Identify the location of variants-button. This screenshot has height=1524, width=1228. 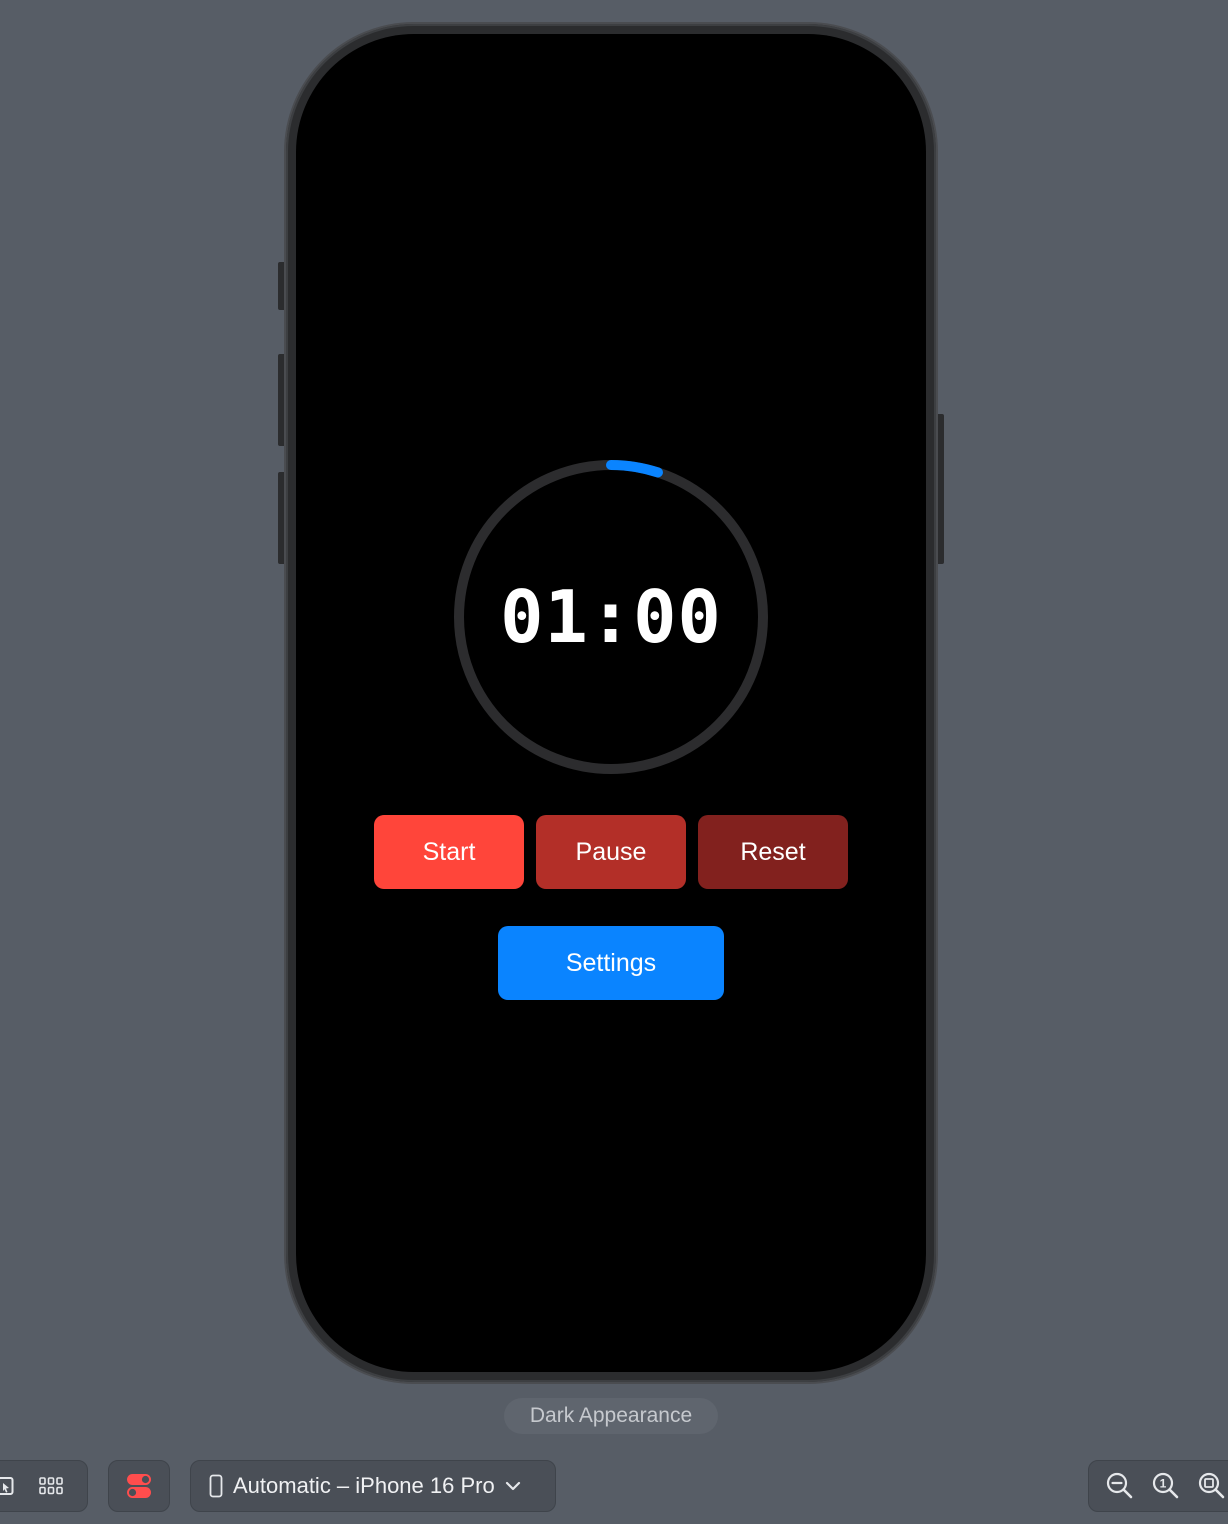
(139, 1486).